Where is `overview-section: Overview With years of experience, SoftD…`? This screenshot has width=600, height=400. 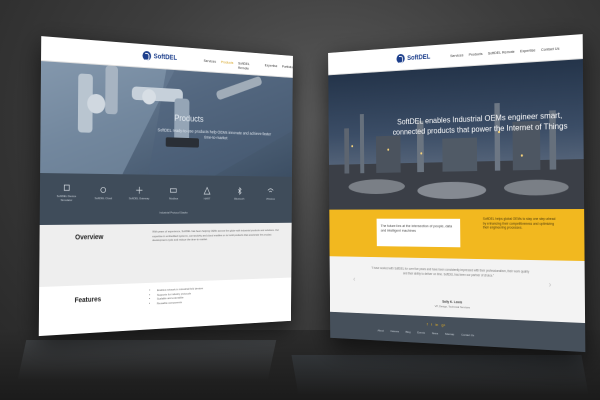 overview-section: Overview With years of experience, SoftD… is located at coordinates (165, 255).